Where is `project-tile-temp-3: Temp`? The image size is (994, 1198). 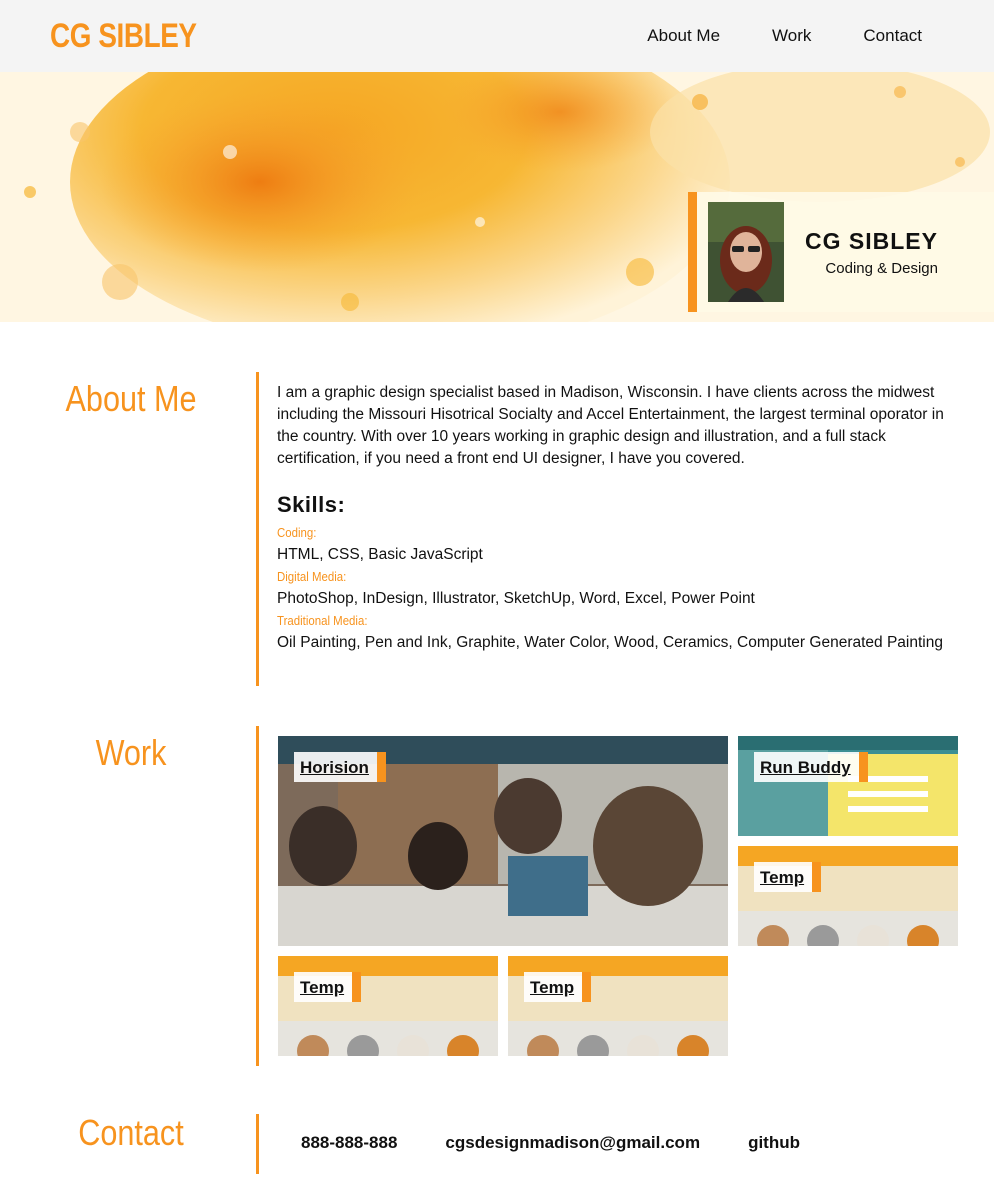 project-tile-temp-3: Temp is located at coordinates (618, 1006).